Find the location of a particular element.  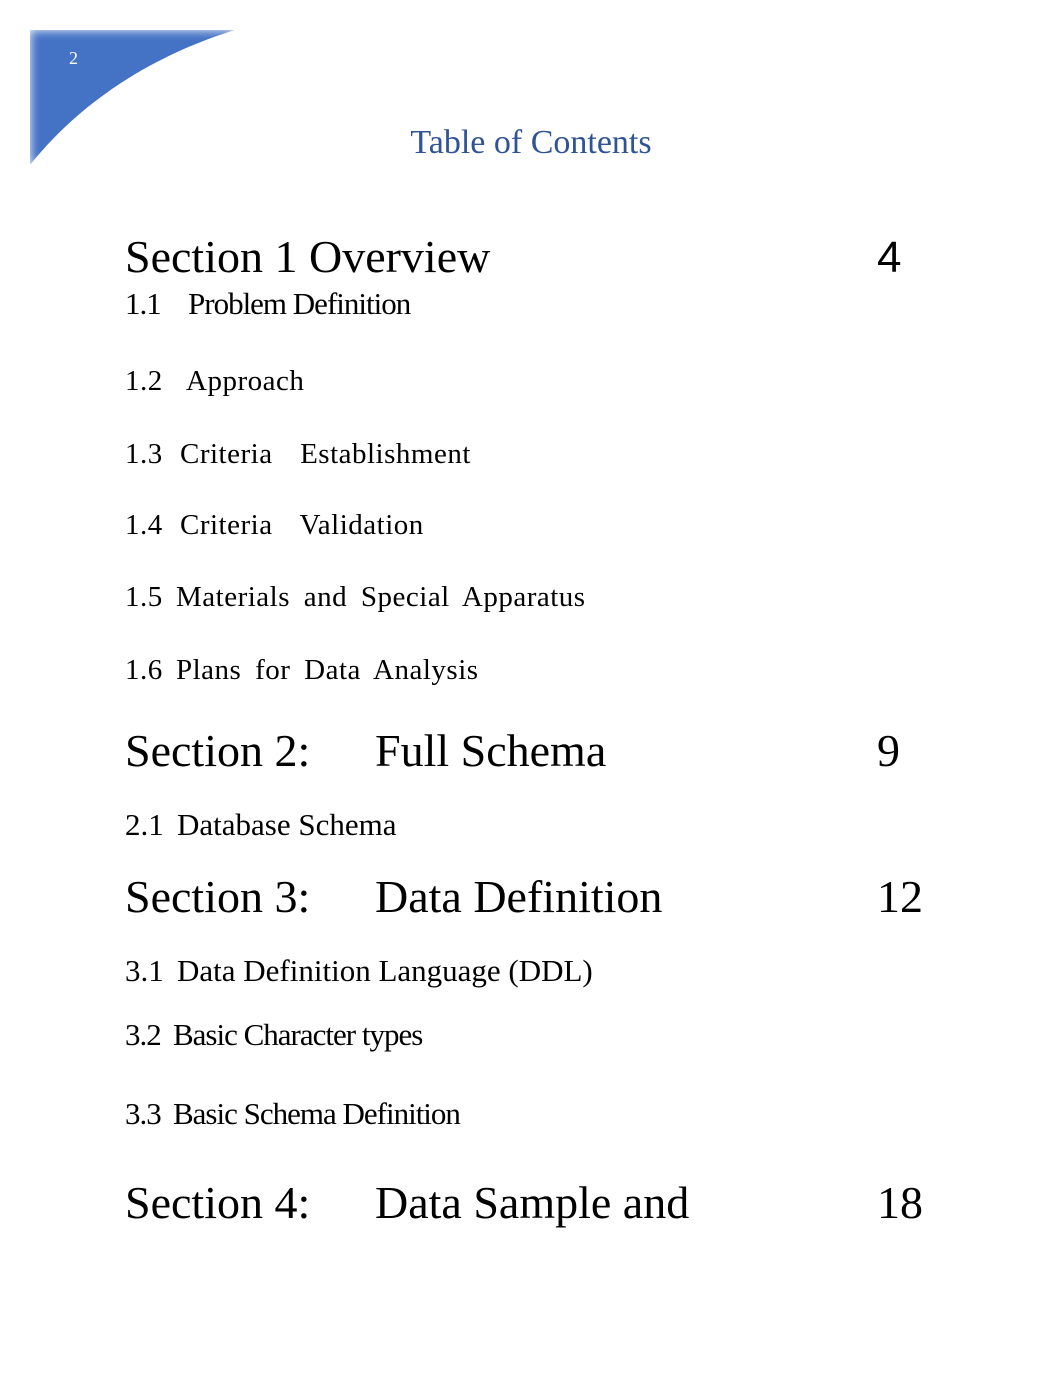

subsection-number: 1.3 is located at coordinates (144, 454).